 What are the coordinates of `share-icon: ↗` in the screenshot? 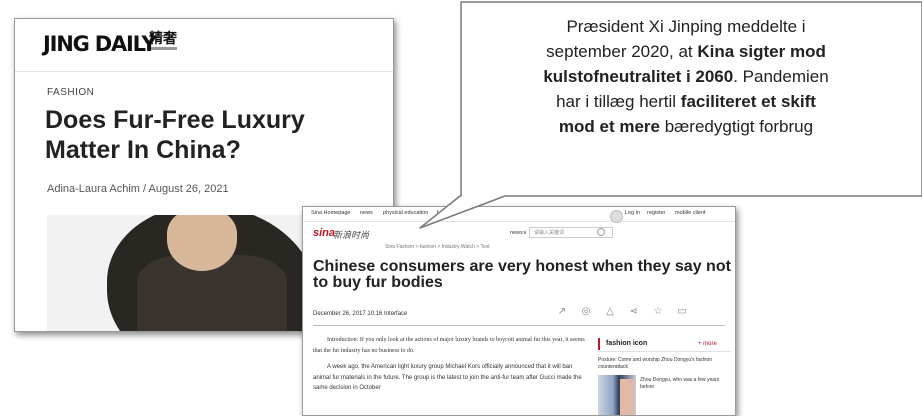 It's located at (562, 312).